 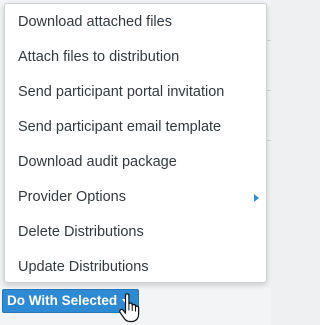 I want to click on menu-item-attach-files-to-distribution: Attach files to distribution, so click(x=135, y=57).